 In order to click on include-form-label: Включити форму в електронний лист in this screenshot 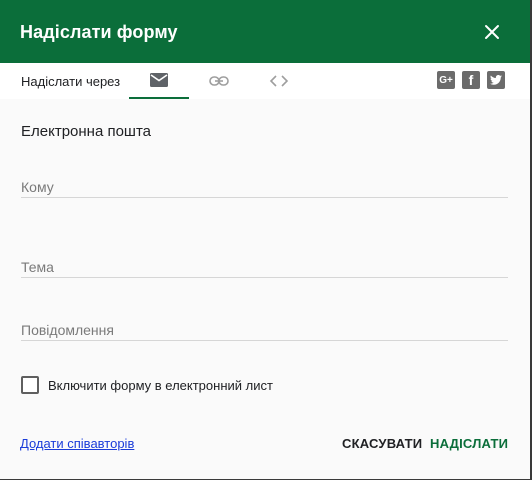, I will do `click(160, 385)`.